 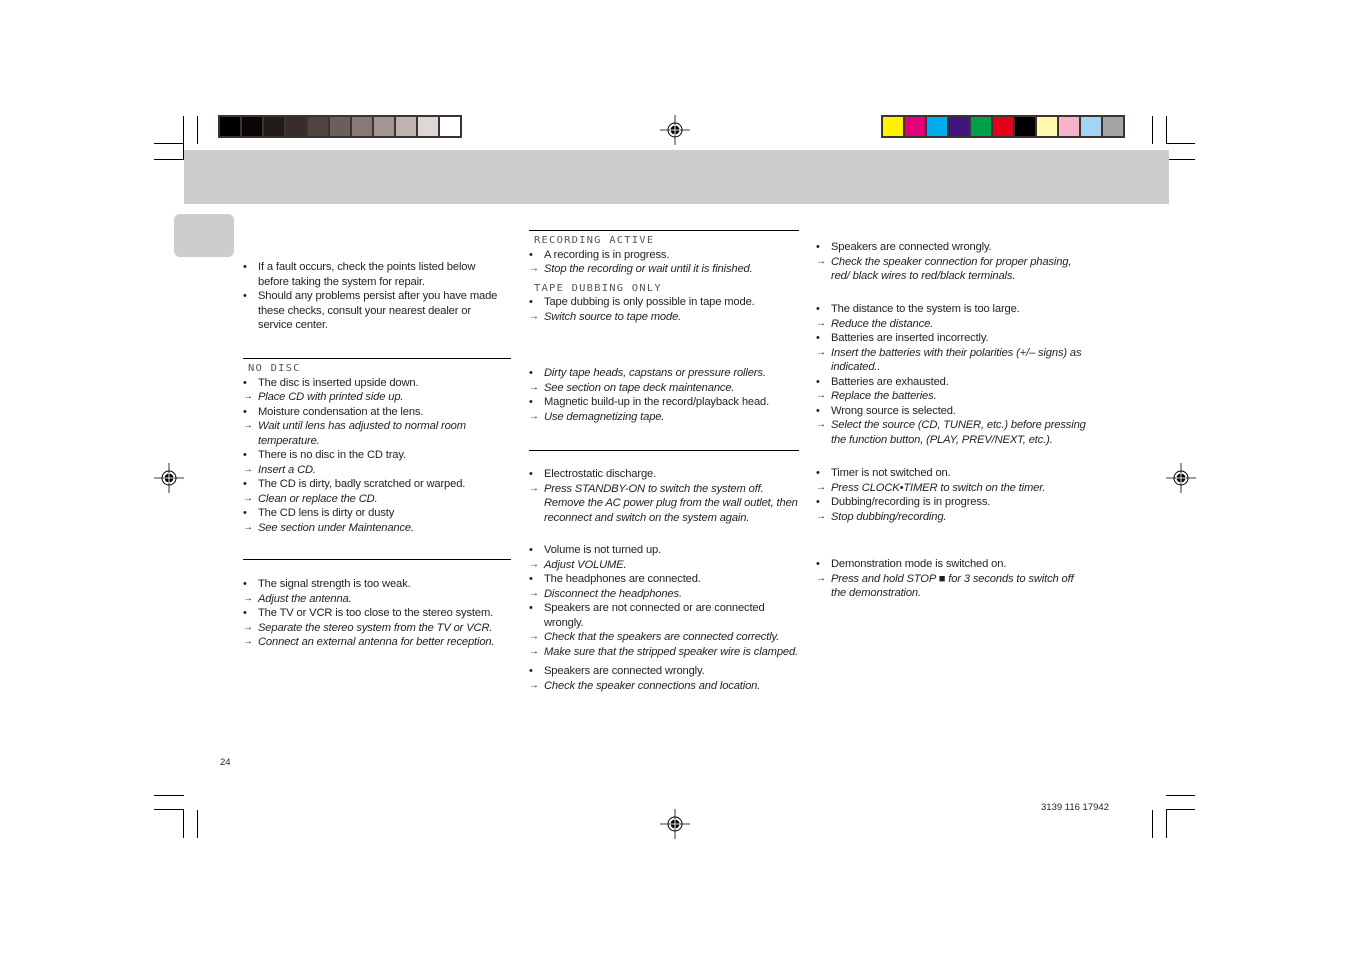 I want to click on page-number: 24, so click(x=225, y=762).